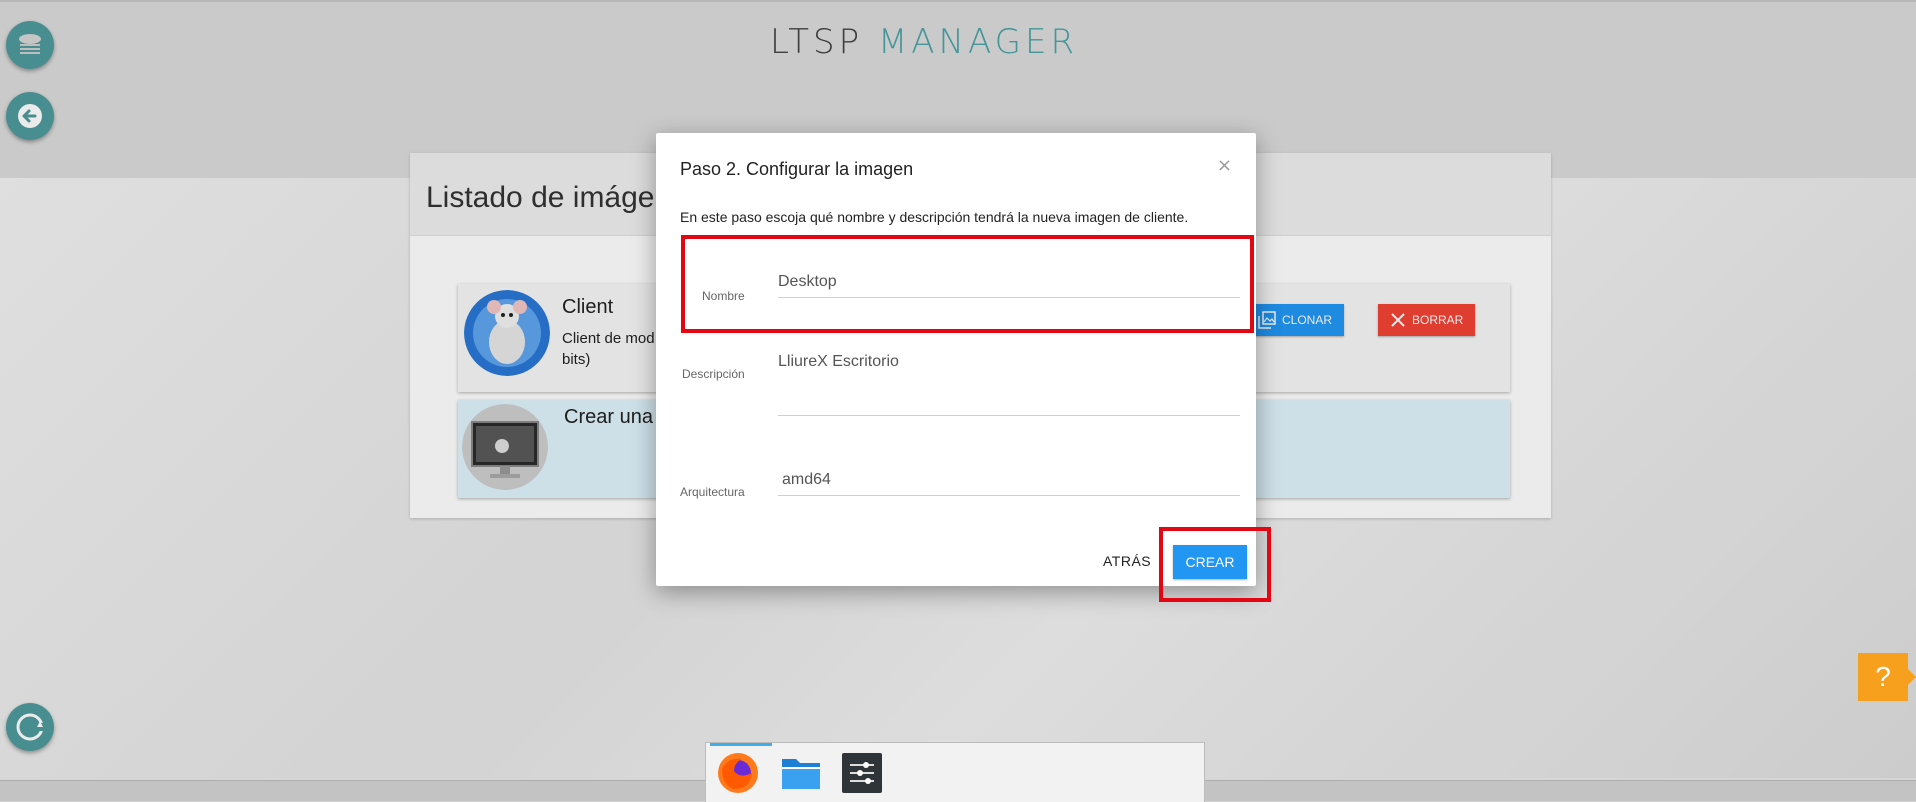  What do you see at coordinates (713, 374) in the screenshot?
I see `description-label: Descripción` at bounding box center [713, 374].